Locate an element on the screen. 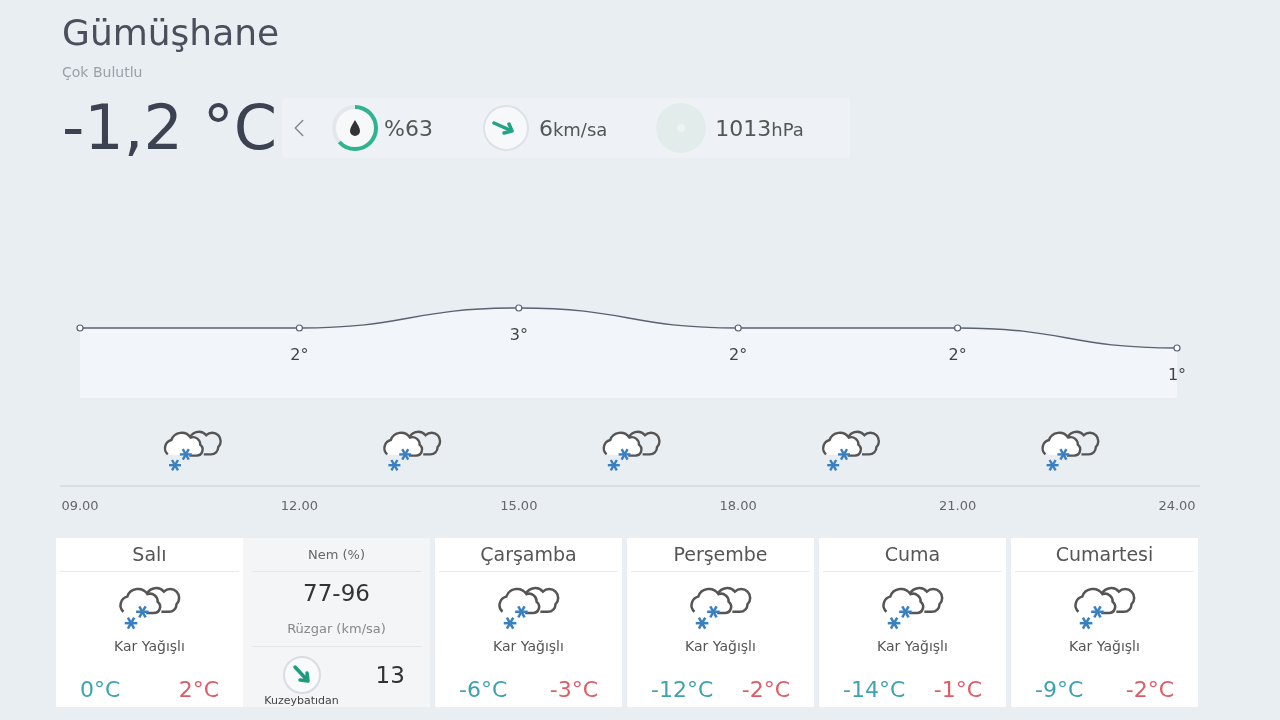 This screenshot has height=720, width=1280. humidity-value: %63 is located at coordinates (408, 128).